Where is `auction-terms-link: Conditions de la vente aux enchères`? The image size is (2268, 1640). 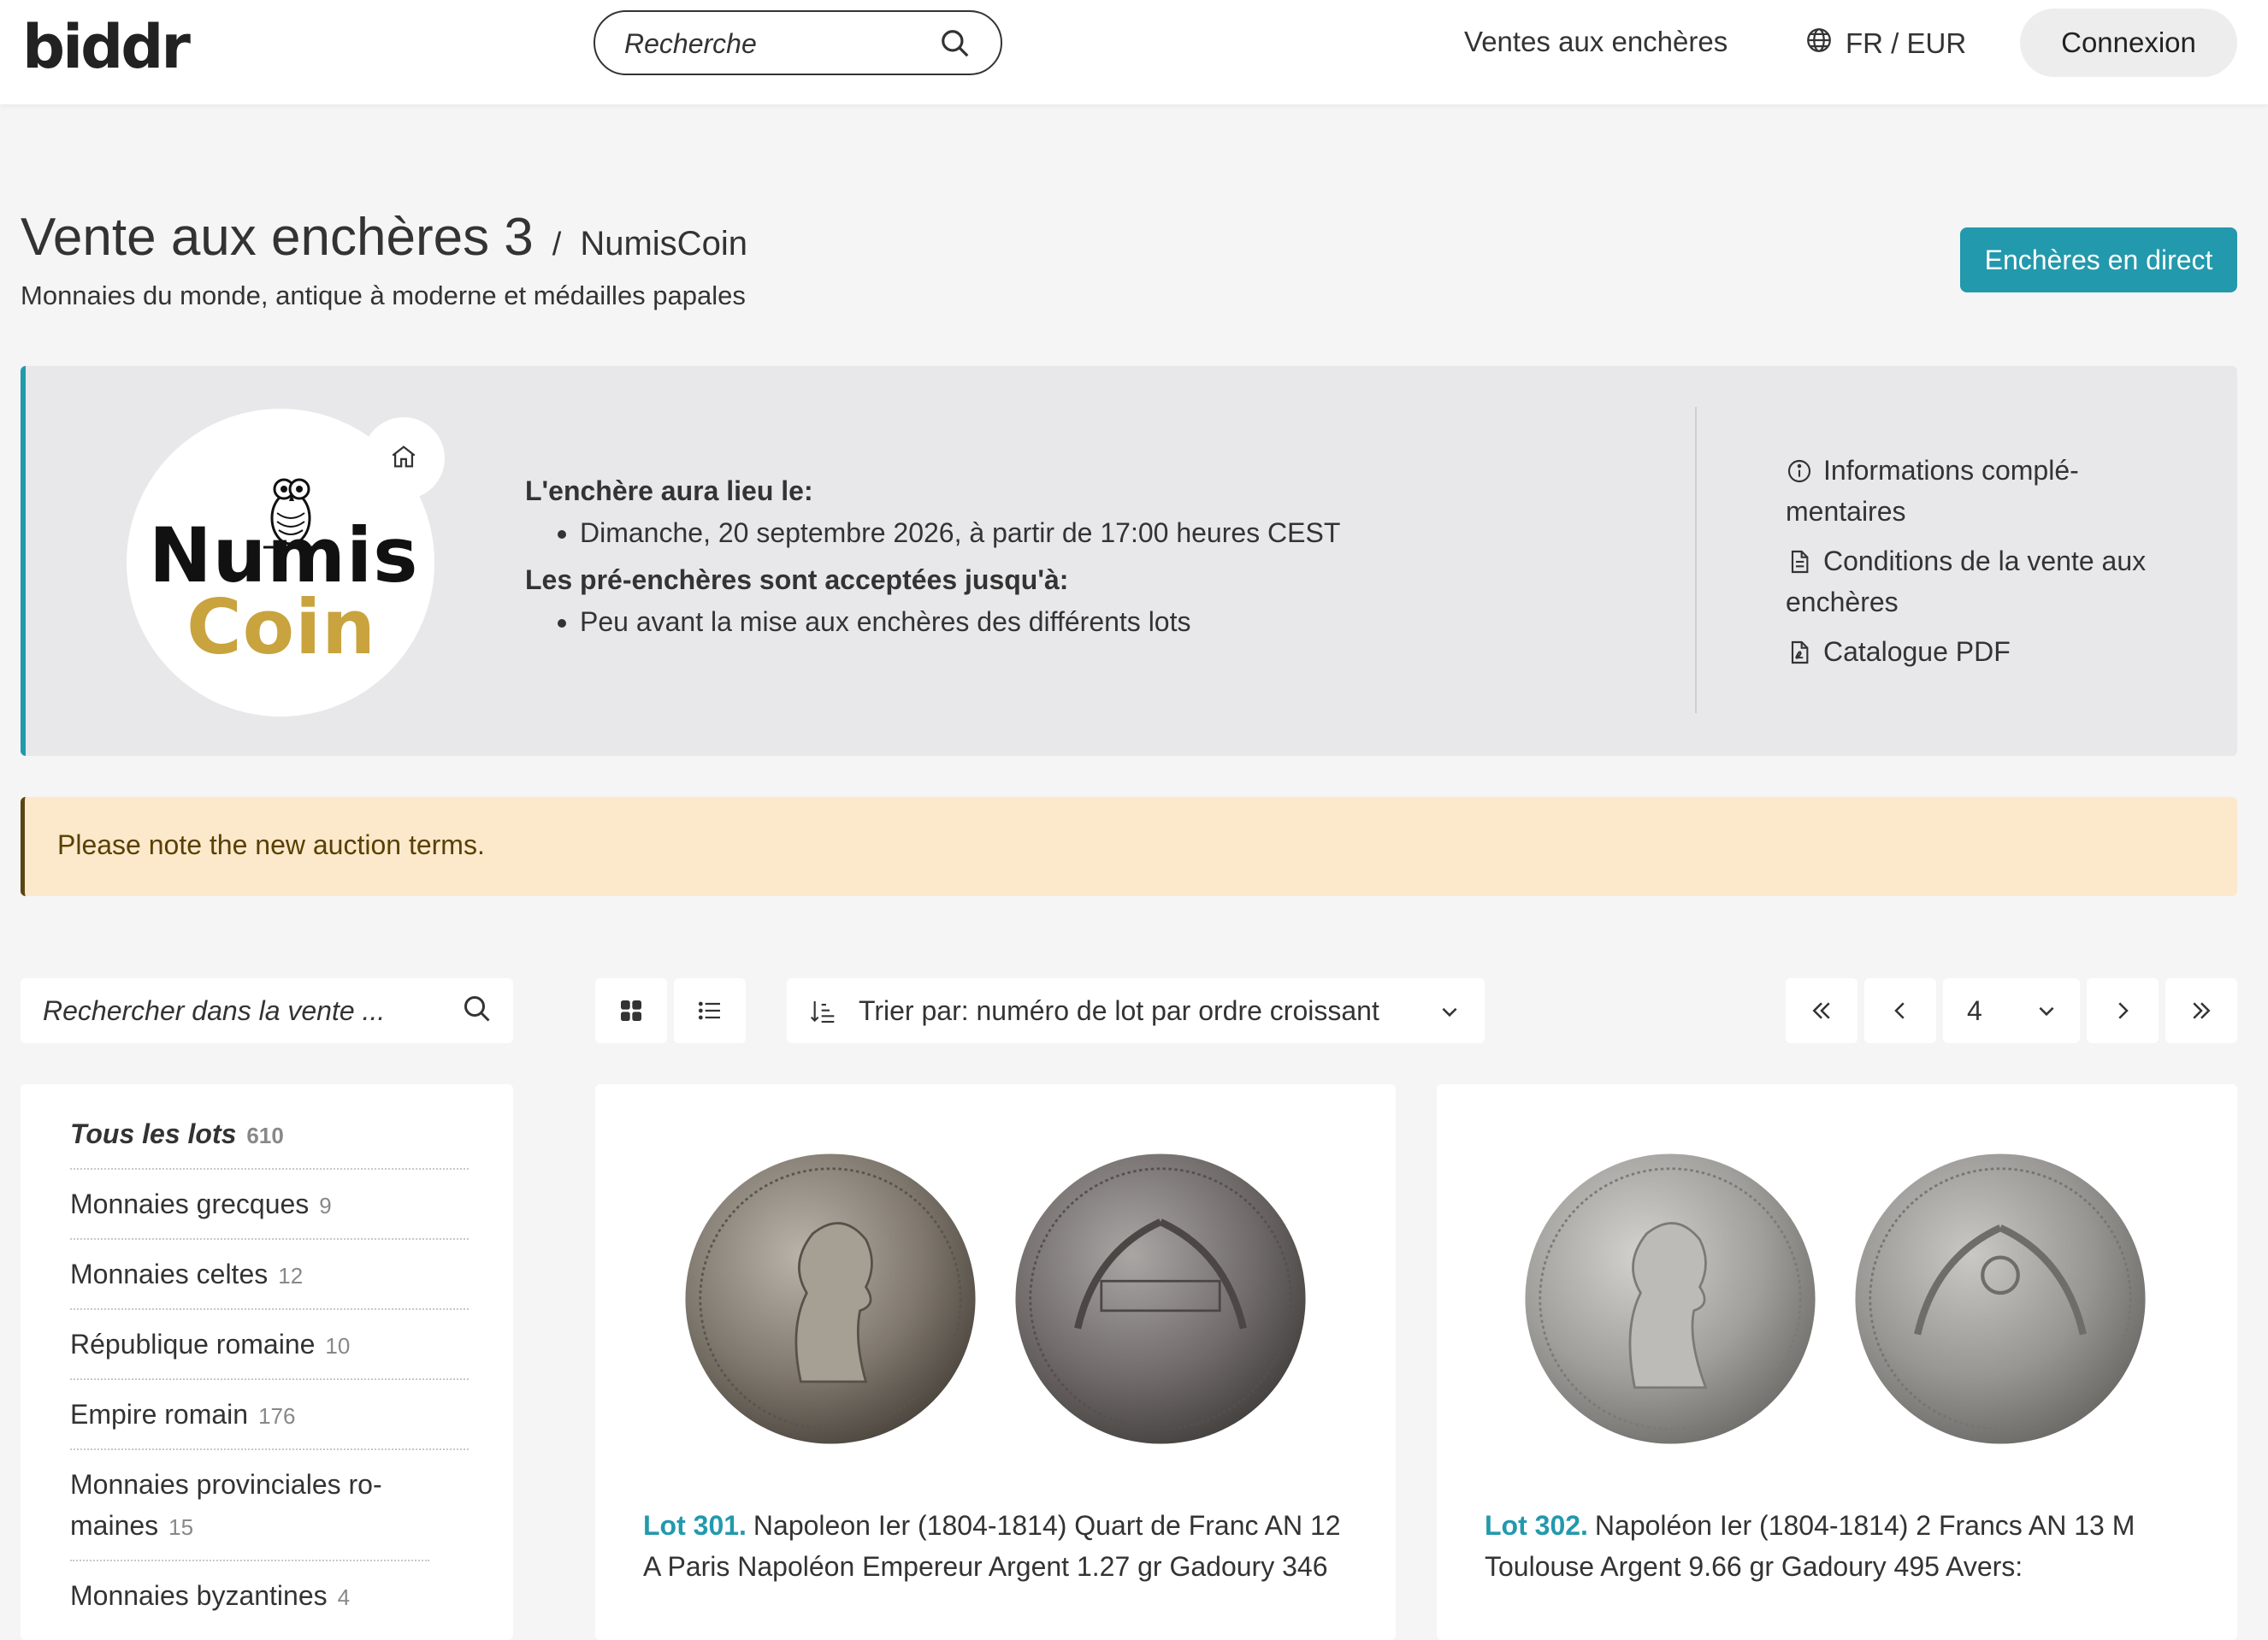 auction-terms-link: Conditions de la vente aux enchères is located at coordinates (1974, 581).